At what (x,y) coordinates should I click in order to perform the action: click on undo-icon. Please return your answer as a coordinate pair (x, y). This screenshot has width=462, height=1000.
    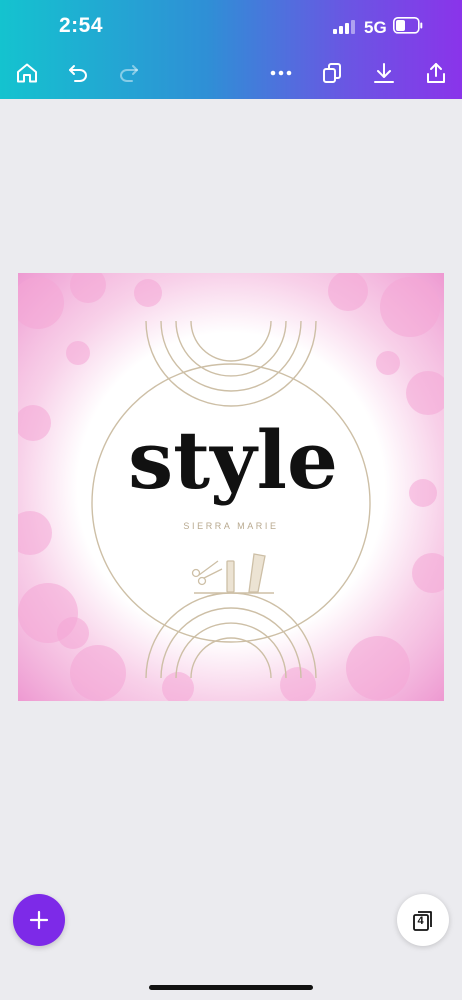
    Looking at the image, I should click on (78, 73).